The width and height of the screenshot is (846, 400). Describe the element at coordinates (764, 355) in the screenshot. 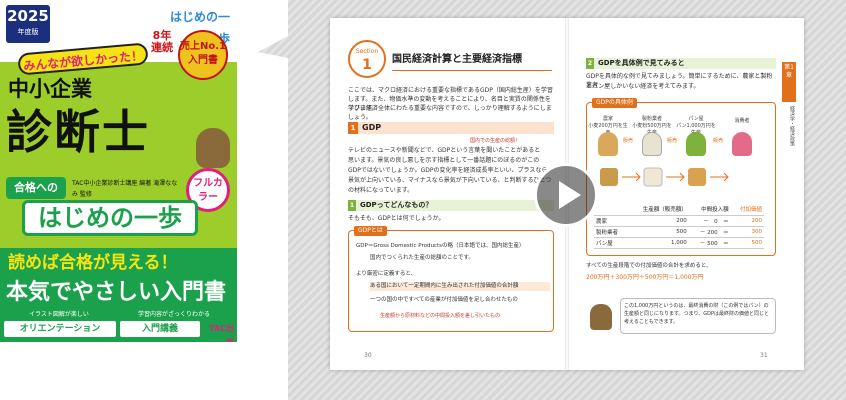

I see `page-number-right: 31` at that location.